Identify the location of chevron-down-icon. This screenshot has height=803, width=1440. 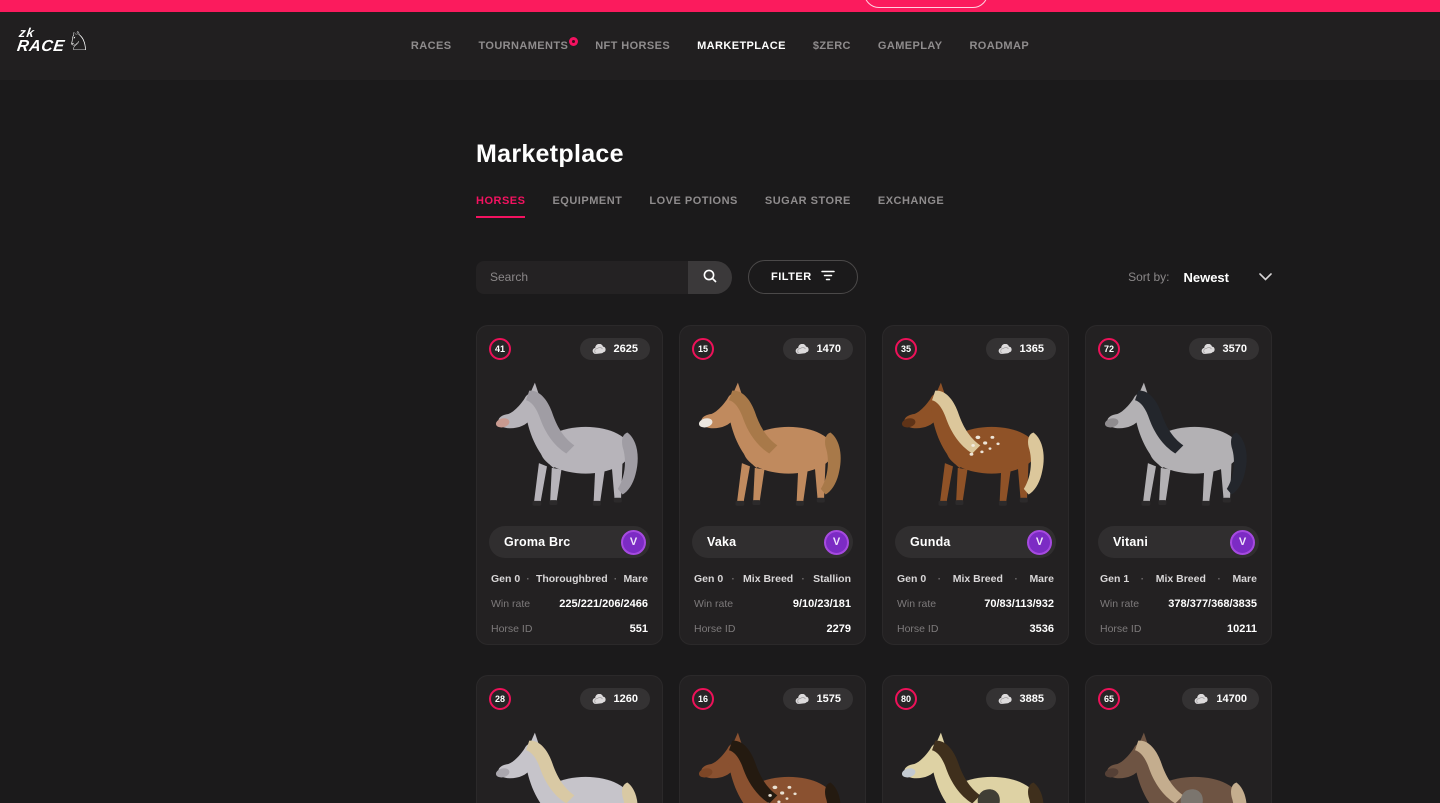
(1265, 277).